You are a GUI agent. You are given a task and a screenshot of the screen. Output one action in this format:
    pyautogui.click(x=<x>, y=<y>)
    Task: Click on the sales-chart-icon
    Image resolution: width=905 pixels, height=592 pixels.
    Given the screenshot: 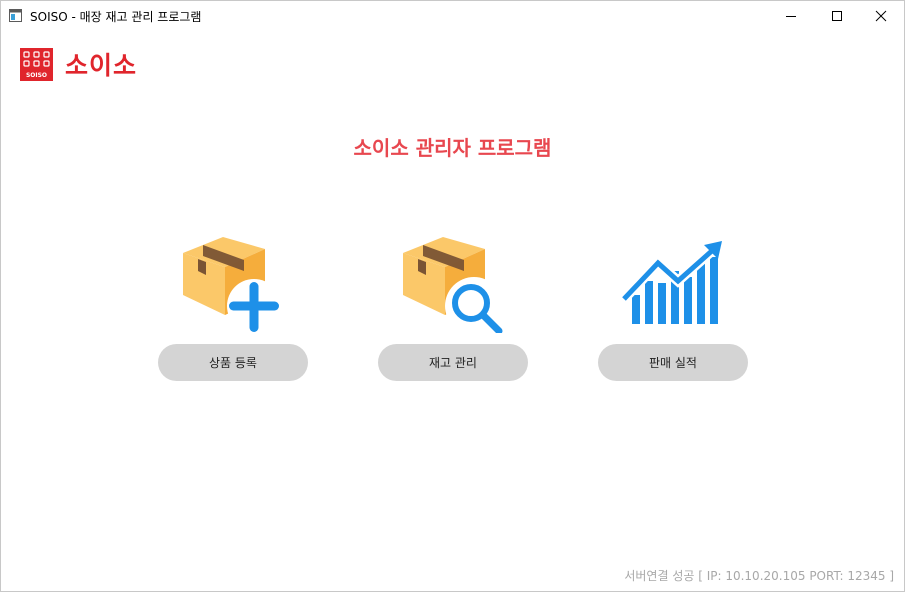 What is the action you would take?
    pyautogui.click(x=671, y=282)
    